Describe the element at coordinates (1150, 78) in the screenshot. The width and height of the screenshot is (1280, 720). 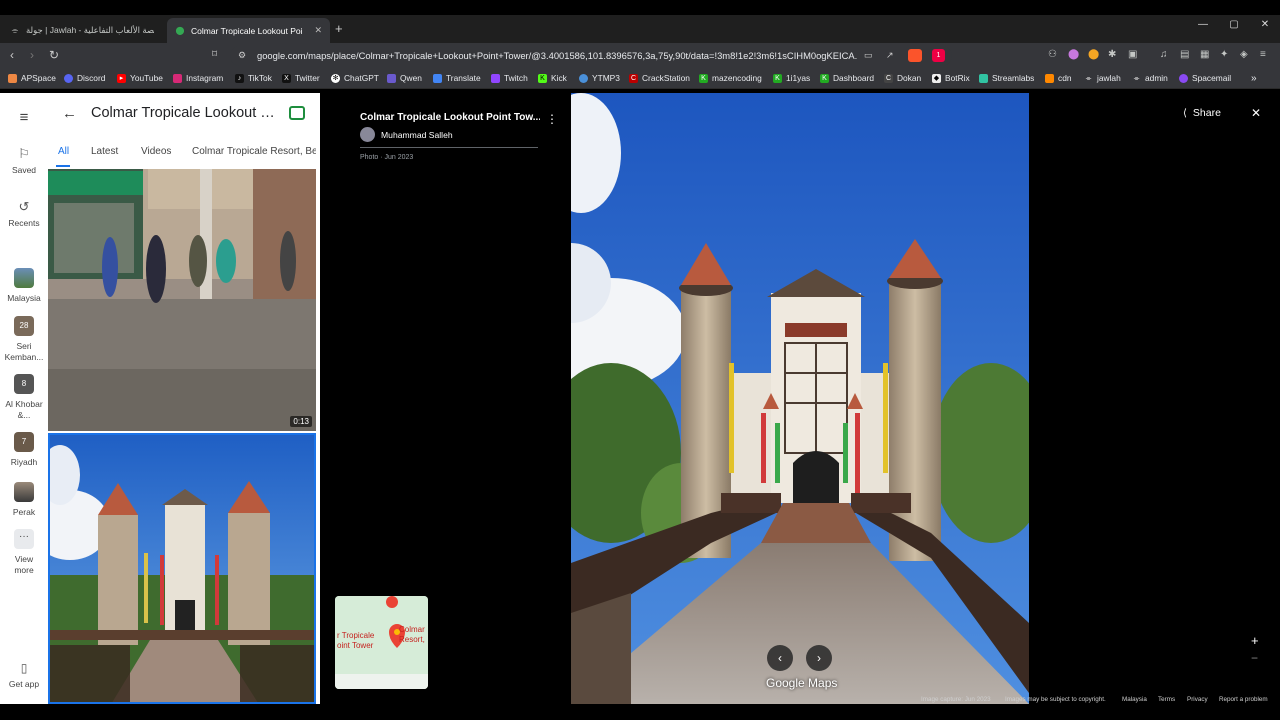
I see `bookmark-admin: ⌯ admin` at that location.